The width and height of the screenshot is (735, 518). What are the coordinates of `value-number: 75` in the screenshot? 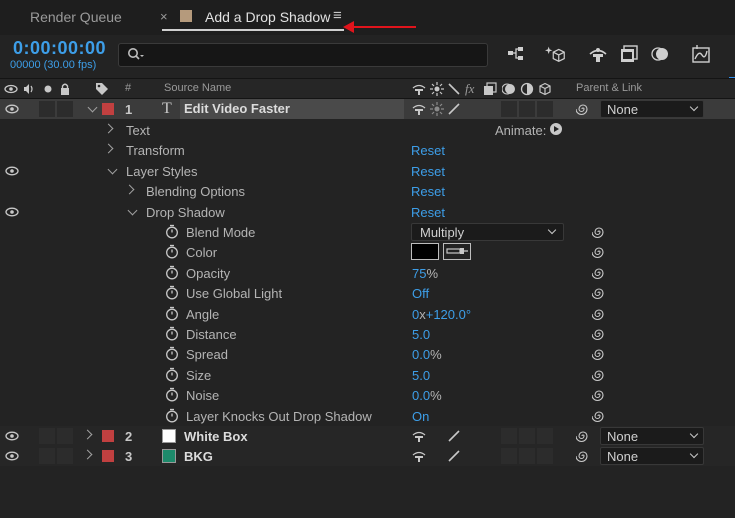 It's located at (419, 273).